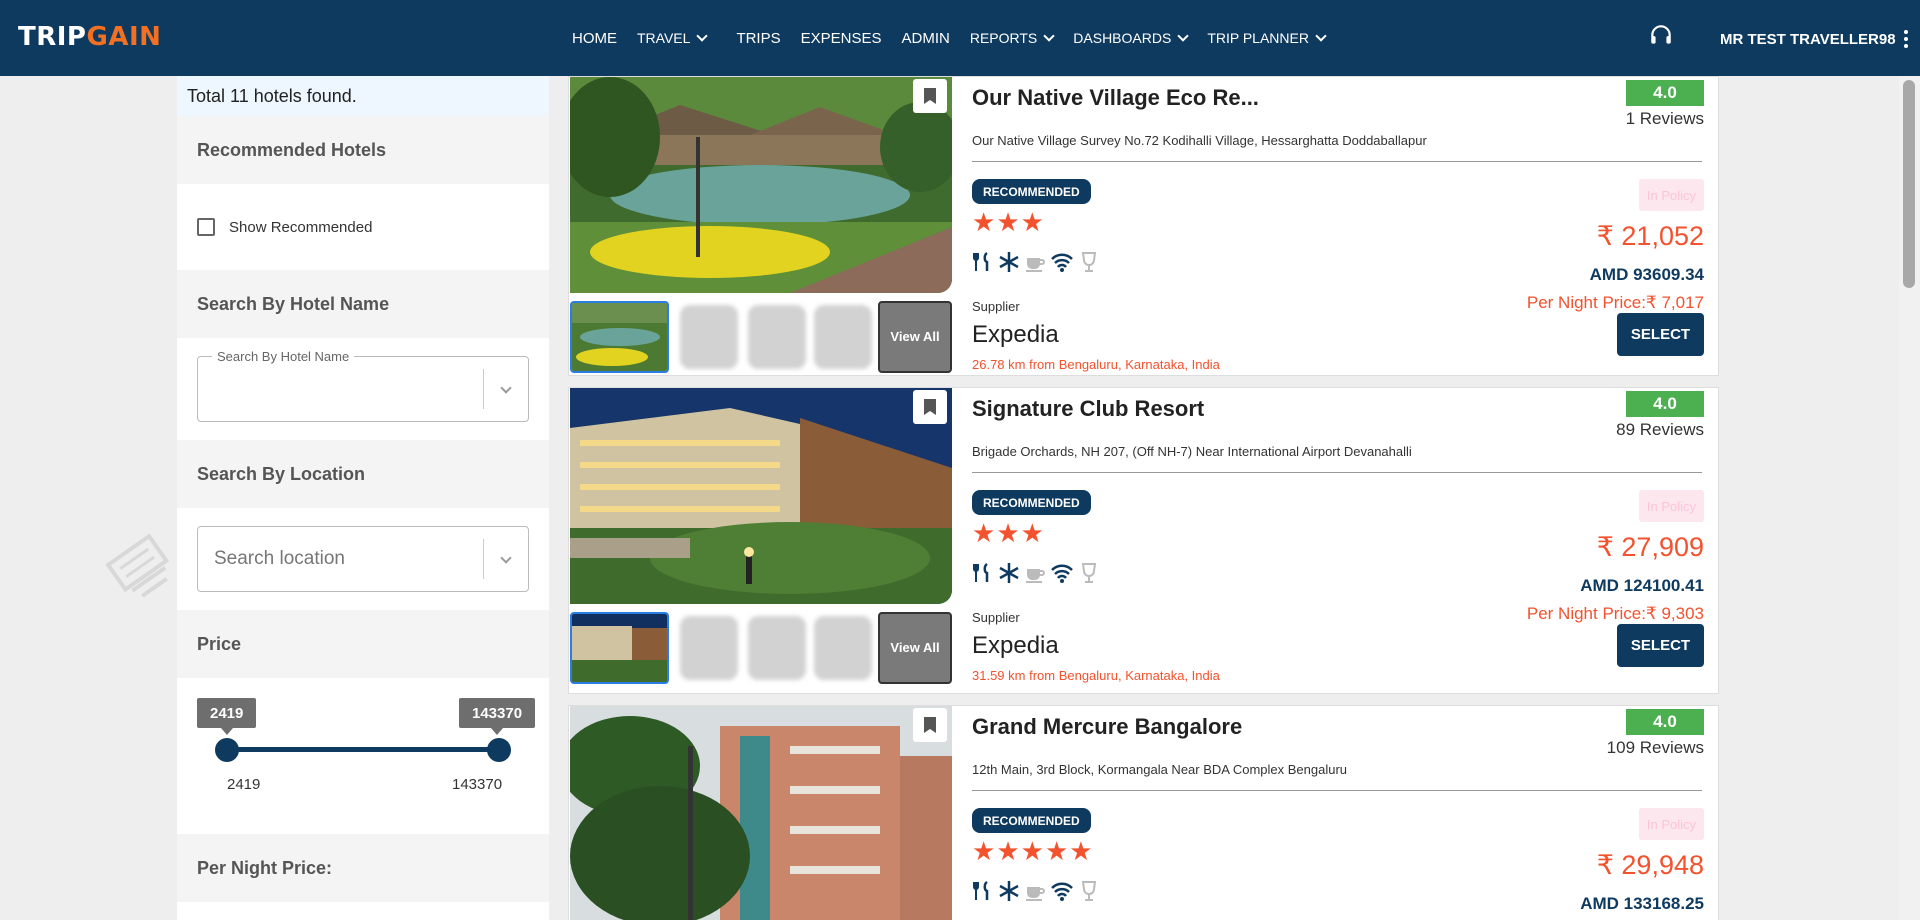 Image resolution: width=1920 pixels, height=920 pixels. I want to click on checkbox-box, so click(206, 227).